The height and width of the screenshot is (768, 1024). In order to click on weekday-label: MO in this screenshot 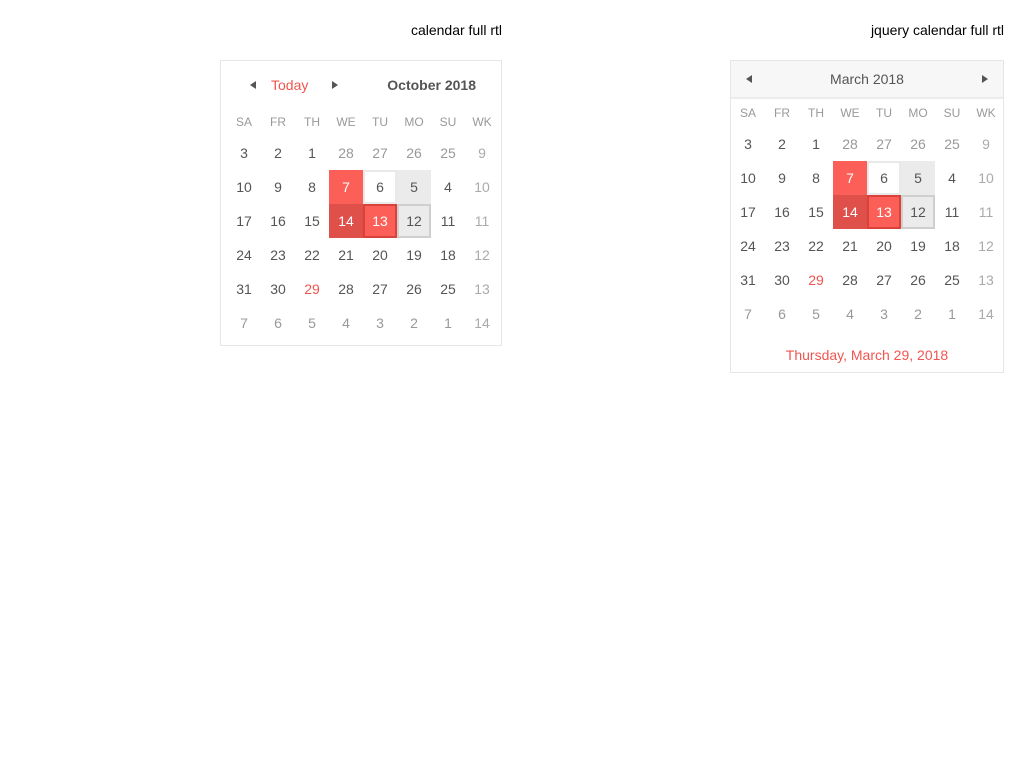, I will do `click(918, 113)`.